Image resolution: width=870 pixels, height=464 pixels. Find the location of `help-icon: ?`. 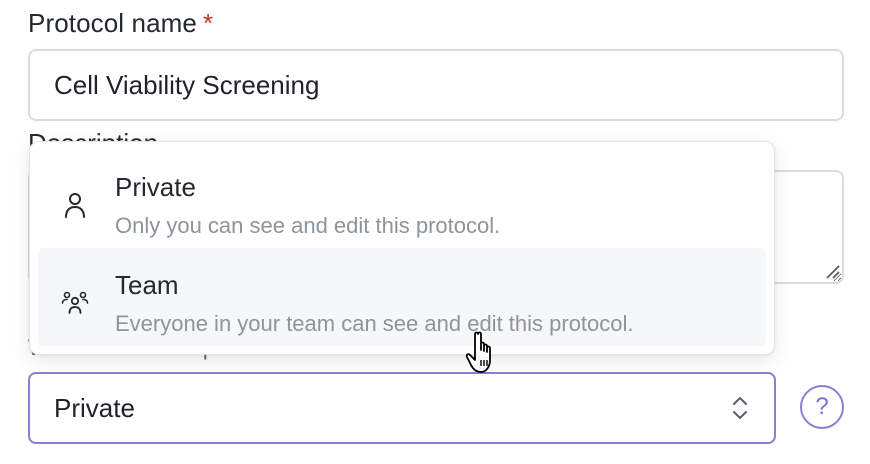

help-icon: ? is located at coordinates (822, 406).